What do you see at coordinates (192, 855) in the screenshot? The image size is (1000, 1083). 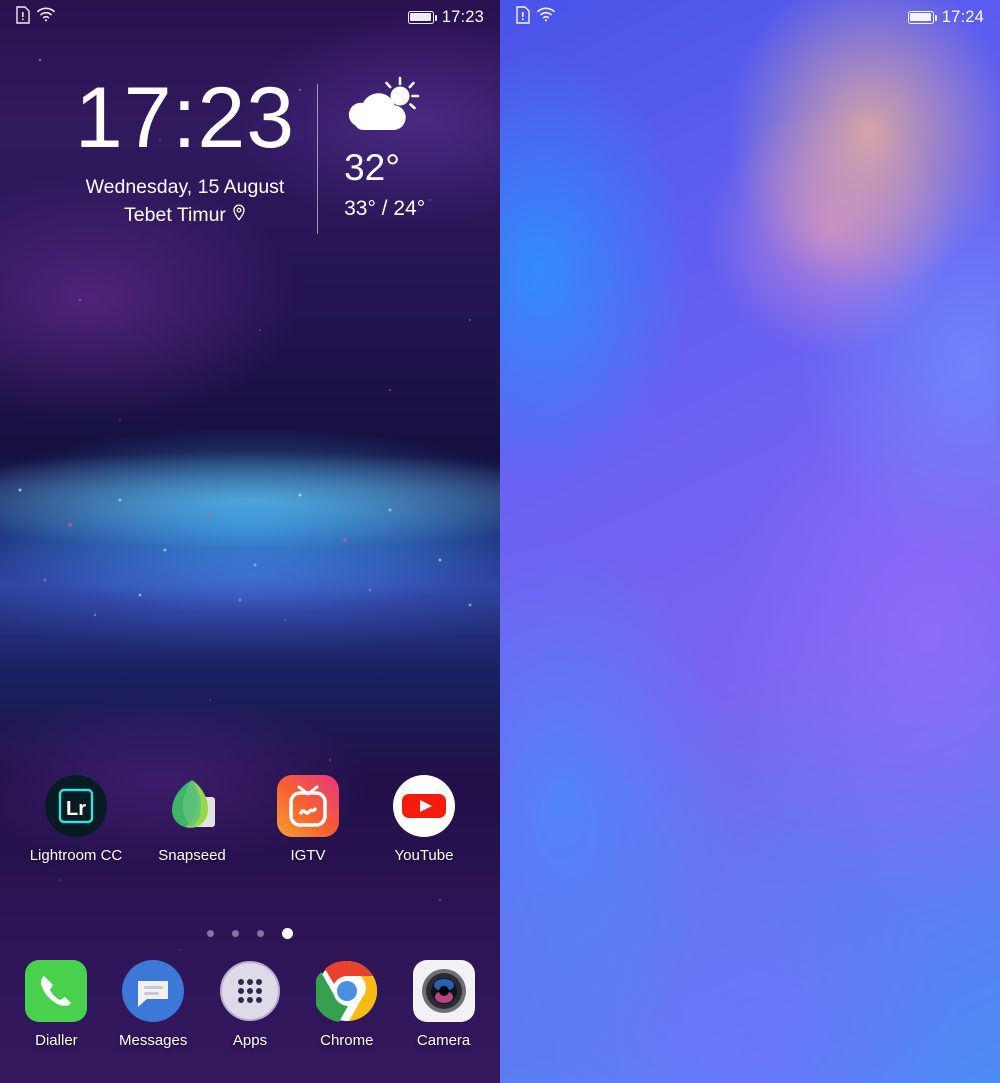 I see `app-label: Snapseed` at bounding box center [192, 855].